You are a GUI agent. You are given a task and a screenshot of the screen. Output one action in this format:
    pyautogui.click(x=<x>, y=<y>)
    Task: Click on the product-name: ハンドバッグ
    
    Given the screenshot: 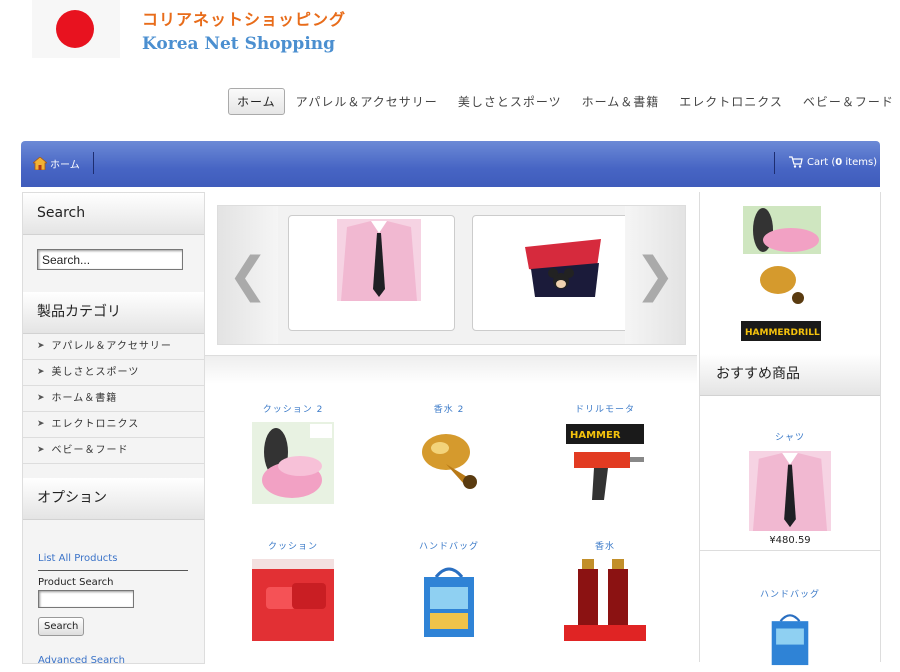 What is the action you would take?
    pyautogui.click(x=449, y=546)
    